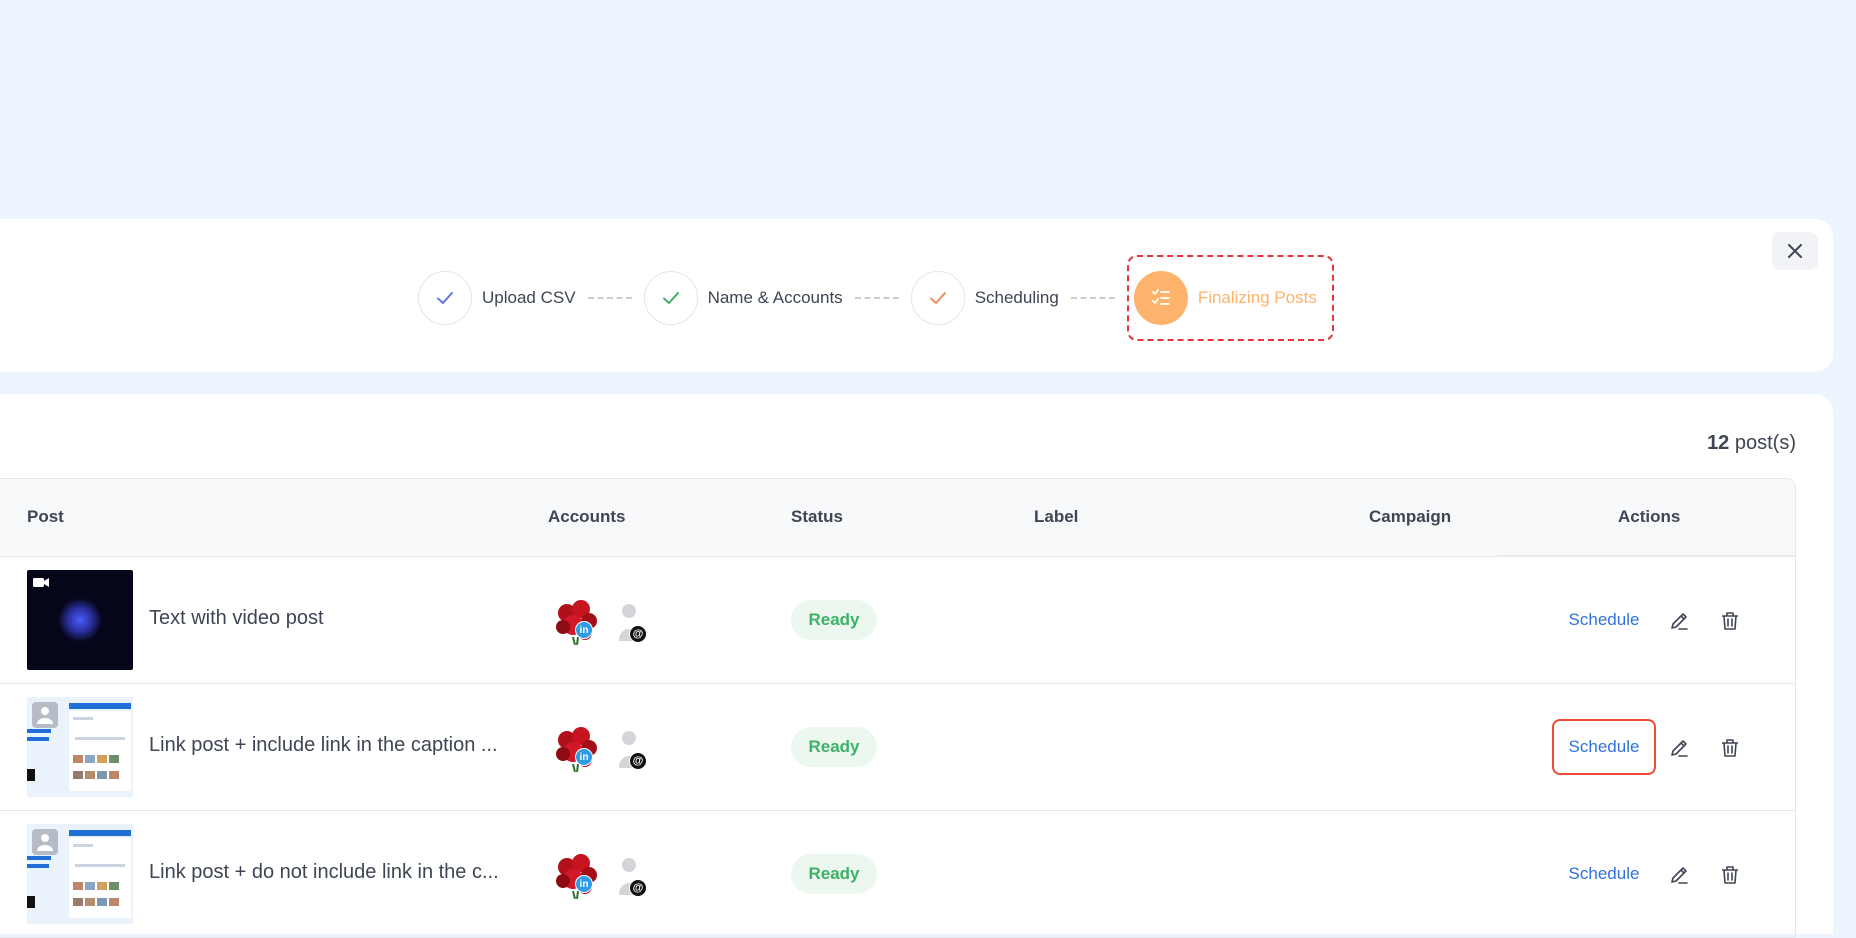 This screenshot has height=938, width=1856. I want to click on header-campaign: Campaign, so click(1410, 516).